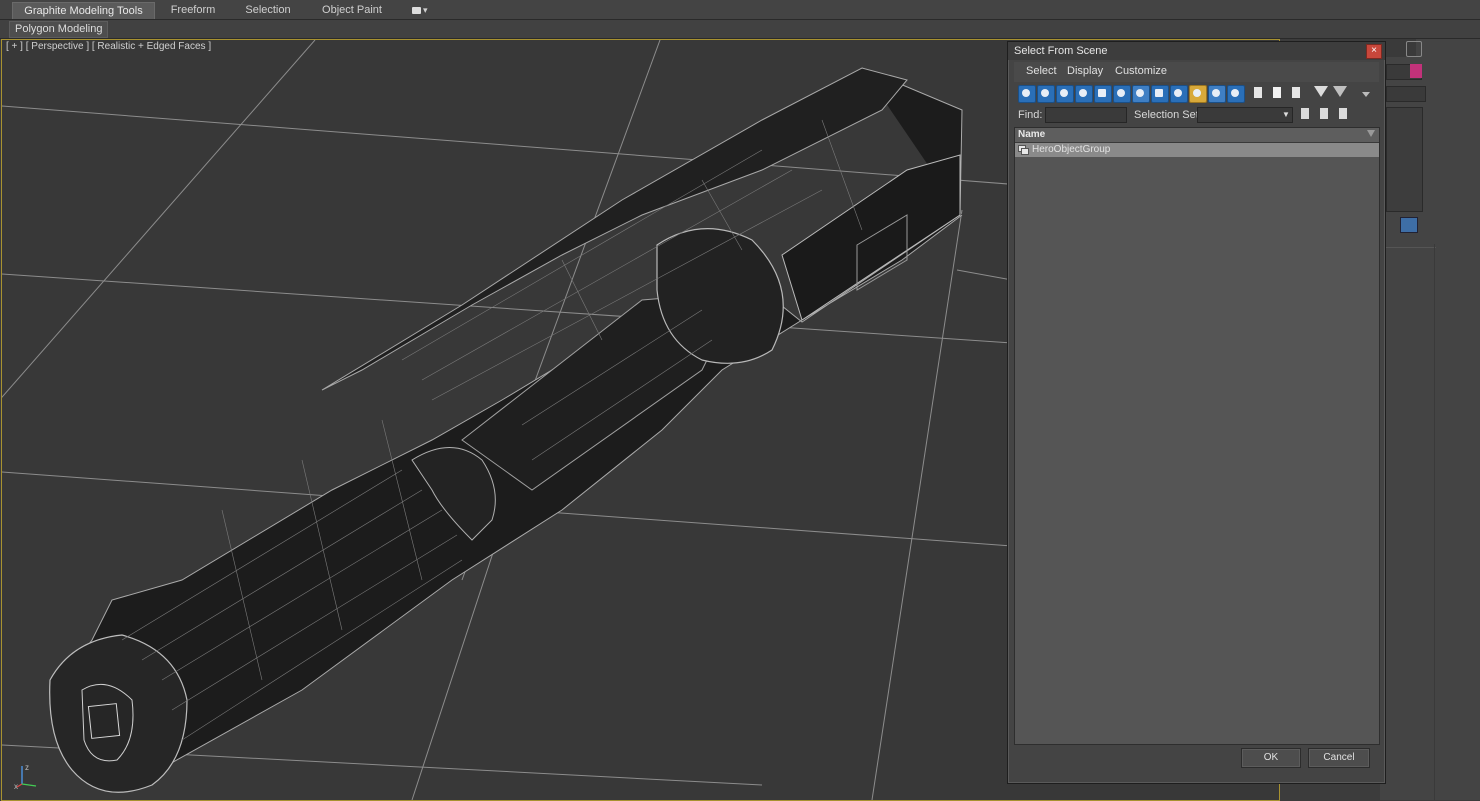  I want to click on object-color-swatch, so click(1416, 71).